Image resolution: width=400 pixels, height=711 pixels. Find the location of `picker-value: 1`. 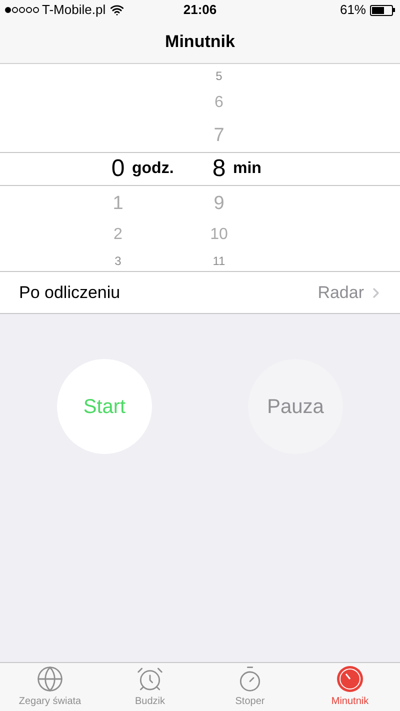

picker-value: 1 is located at coordinates (118, 203).